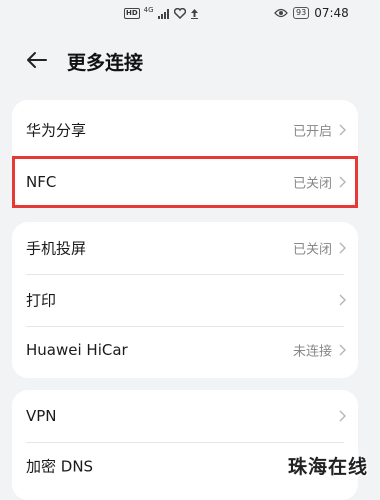 The width and height of the screenshot is (380, 500). What do you see at coordinates (301, 13) in the screenshot?
I see `battery-icon: 93` at bounding box center [301, 13].